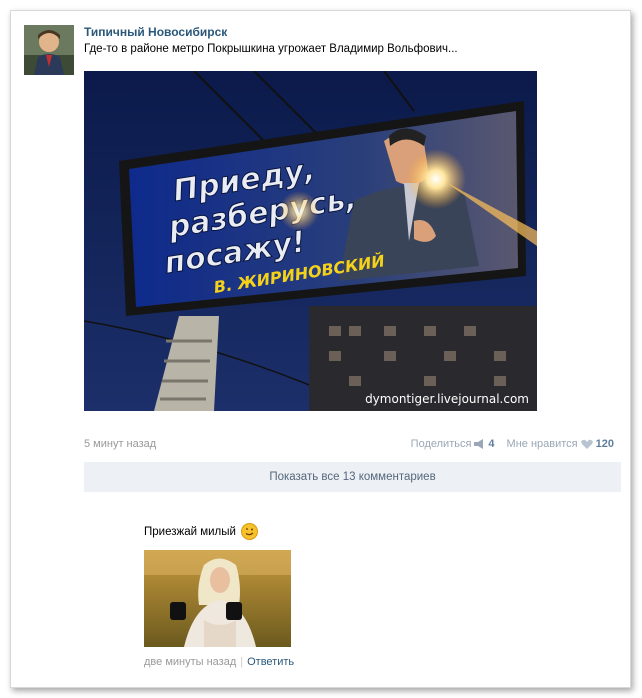 Image resolution: width=642 pixels, height=698 pixels. I want to click on like-label: Мне нравится, so click(542, 444).